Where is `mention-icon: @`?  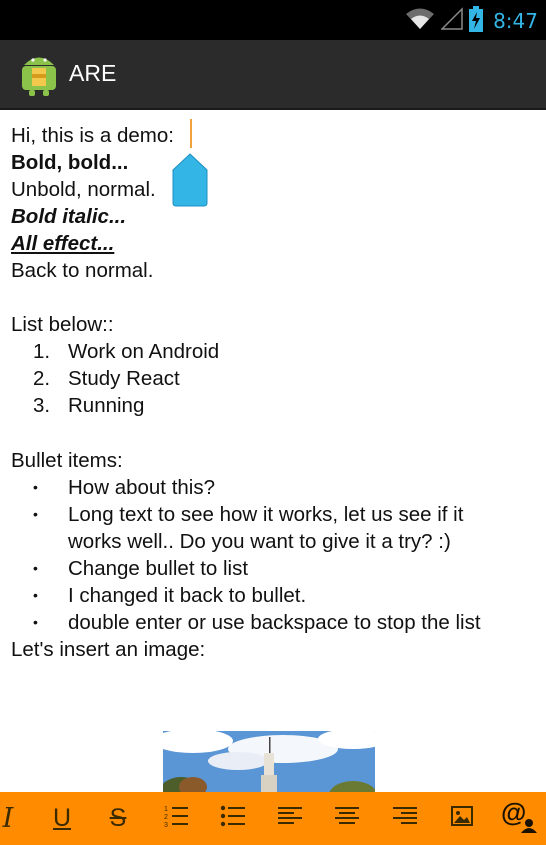
mention-icon: @ is located at coordinates (518, 817).